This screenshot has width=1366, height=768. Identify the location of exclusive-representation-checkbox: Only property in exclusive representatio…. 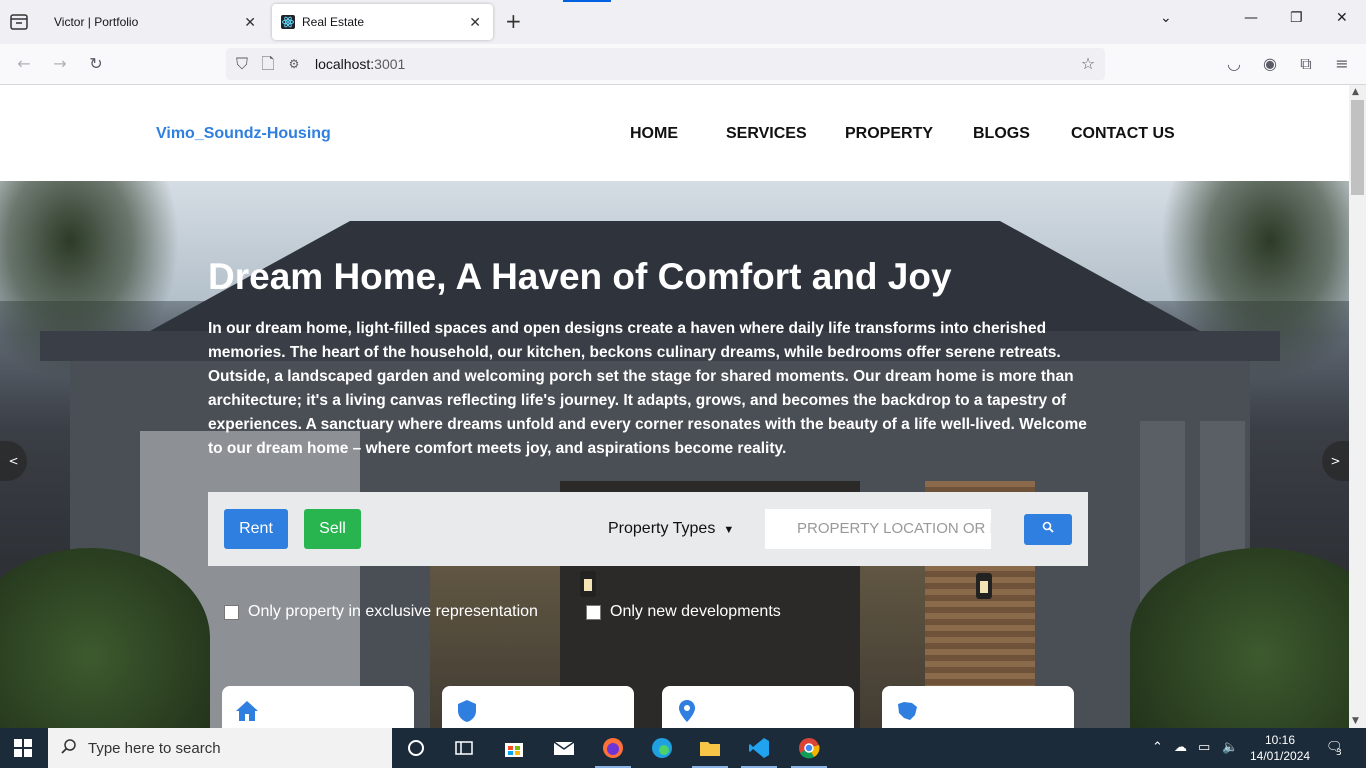
(381, 612).